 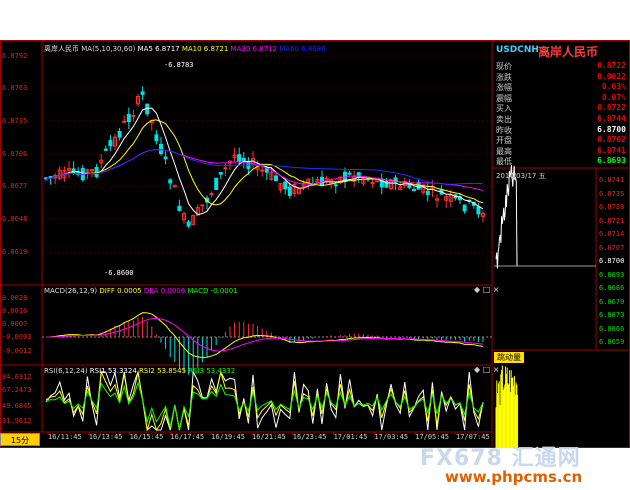 What do you see at coordinates (164, 291) in the screenshot?
I see `dea-value: DEA 0.0006` at bounding box center [164, 291].